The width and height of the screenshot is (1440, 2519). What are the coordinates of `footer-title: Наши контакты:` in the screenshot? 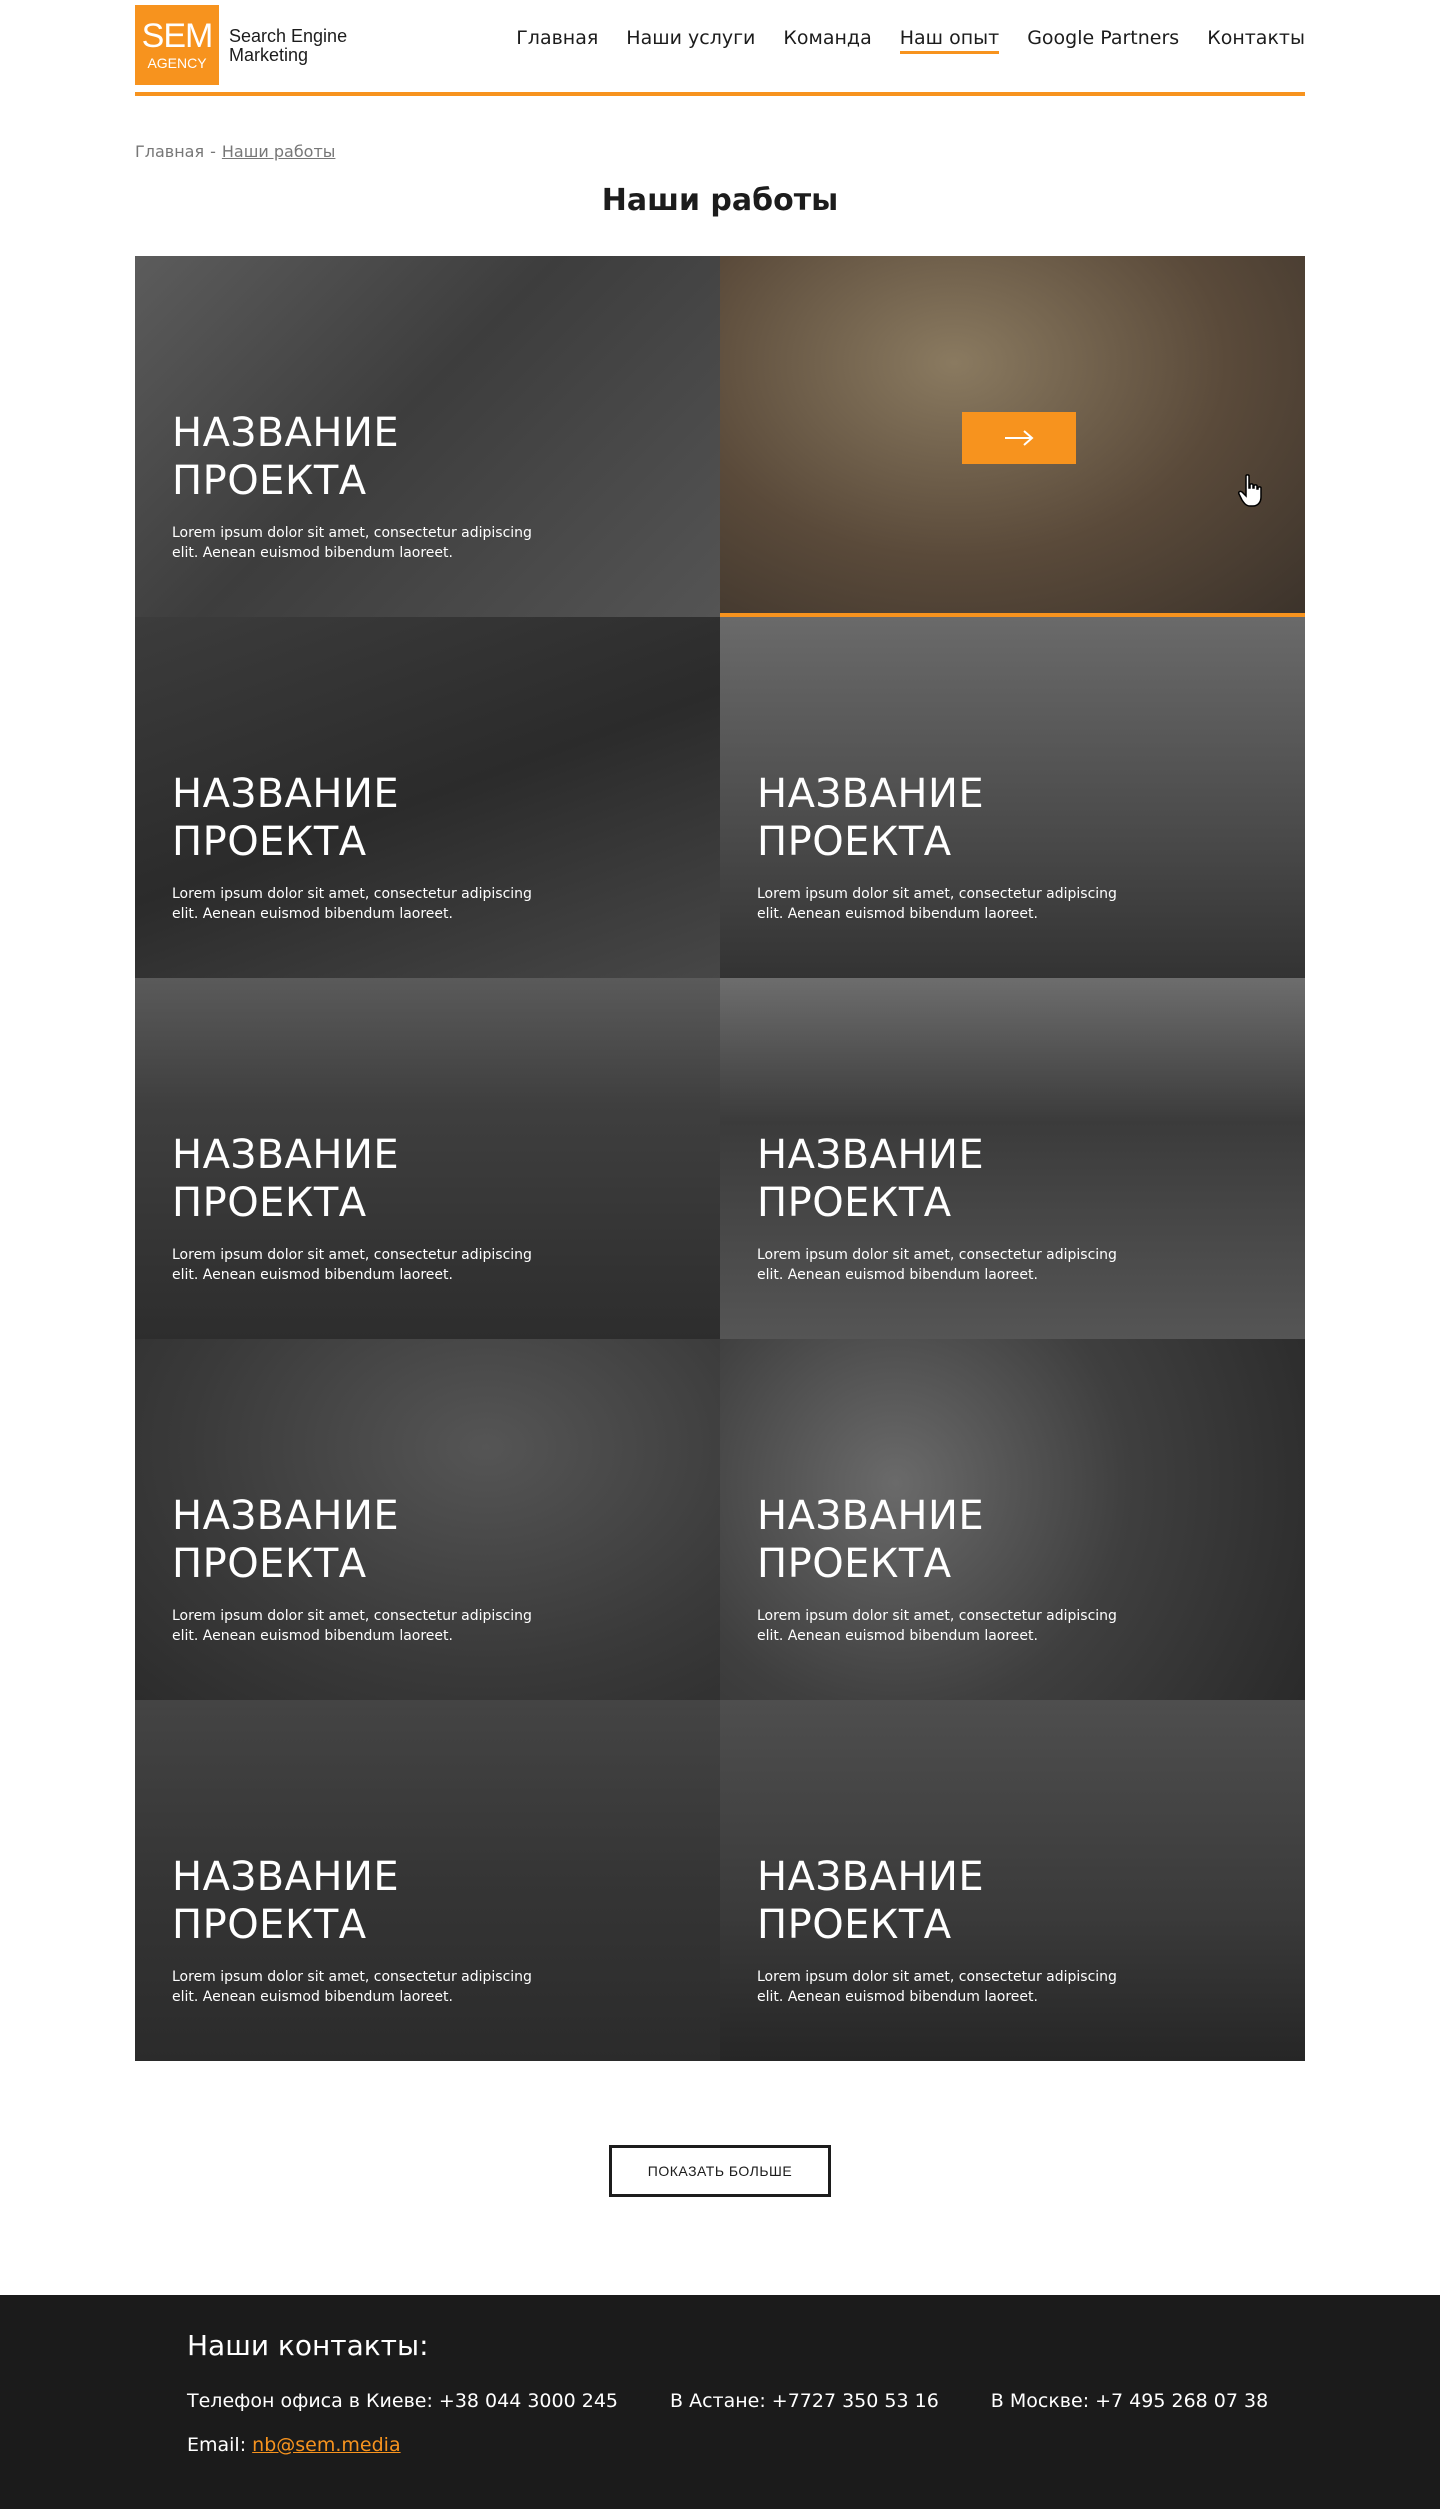 It's located at (308, 2345).